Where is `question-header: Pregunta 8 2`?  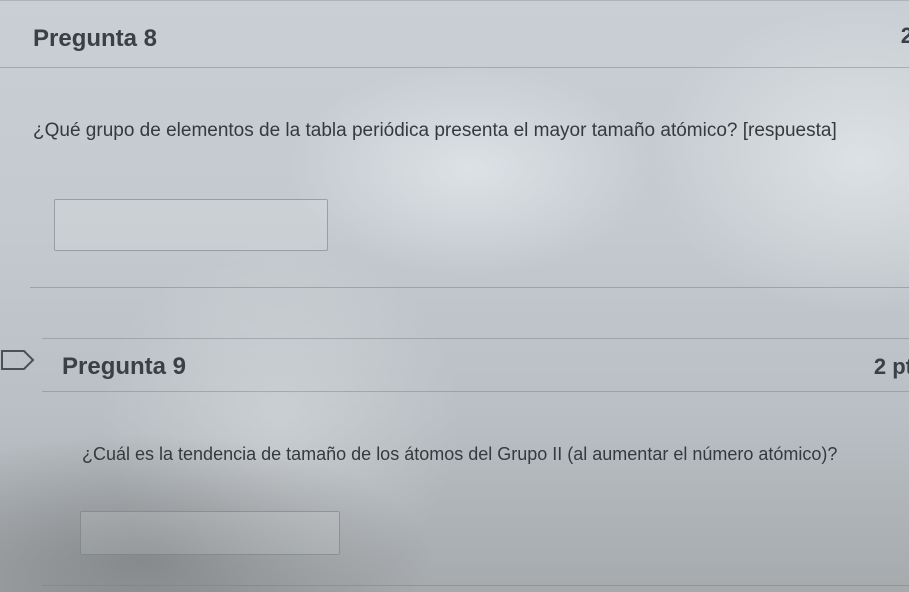 question-header: Pregunta 8 2 is located at coordinates (454, 34).